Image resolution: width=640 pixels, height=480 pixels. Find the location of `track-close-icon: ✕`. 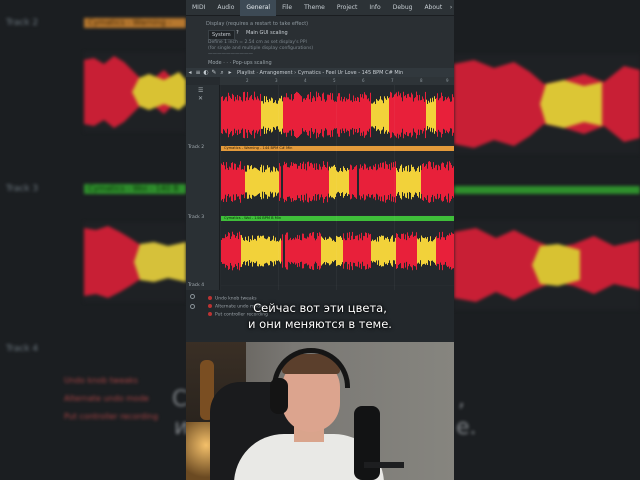

track-close-icon: ✕ is located at coordinates (200, 98).